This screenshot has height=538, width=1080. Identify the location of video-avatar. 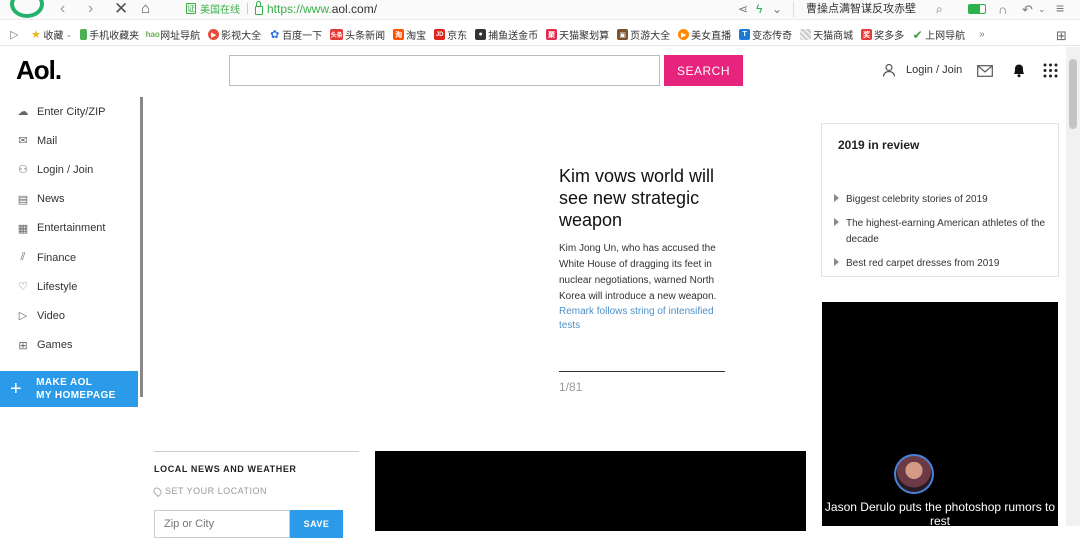
(914, 474).